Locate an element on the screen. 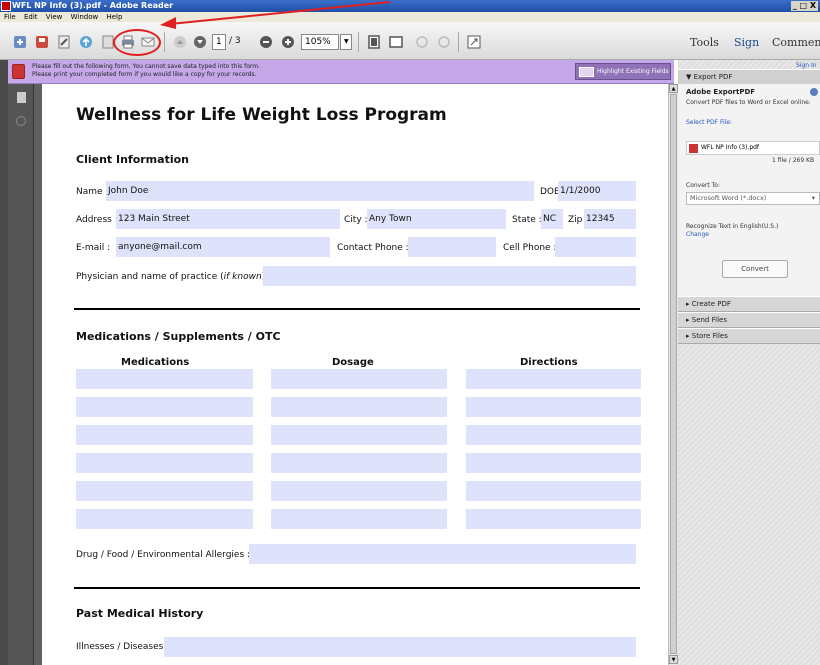 This screenshot has width=820, height=665. page-thumbnails-icon is located at coordinates (21, 97).